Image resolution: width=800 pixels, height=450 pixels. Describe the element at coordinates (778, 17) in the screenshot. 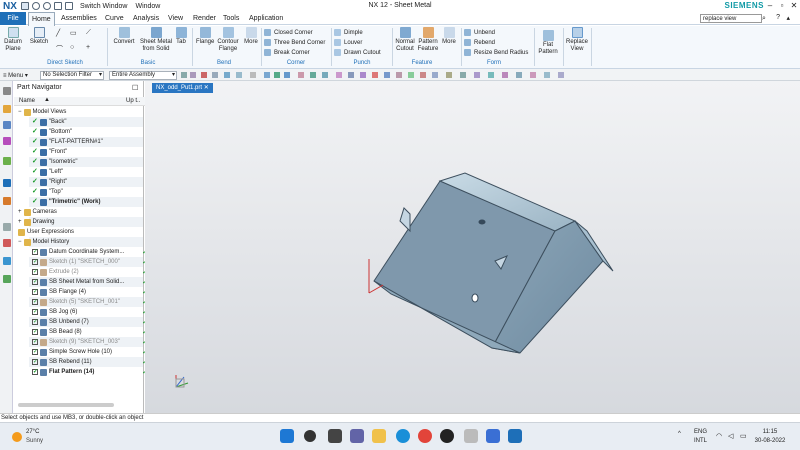

I see `help-icon: ?` at that location.